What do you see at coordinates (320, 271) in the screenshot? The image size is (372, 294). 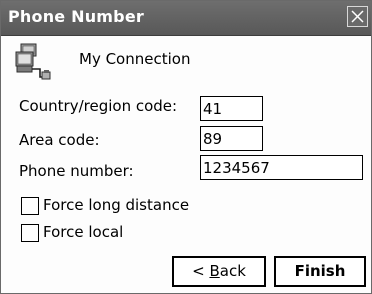 I see `finish-button: Finish` at bounding box center [320, 271].